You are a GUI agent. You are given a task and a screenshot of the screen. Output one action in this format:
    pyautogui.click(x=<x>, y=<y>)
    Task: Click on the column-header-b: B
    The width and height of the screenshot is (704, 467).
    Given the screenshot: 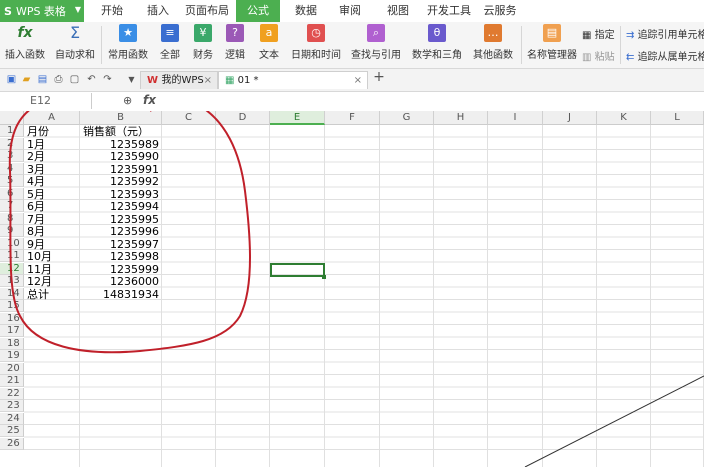 What is the action you would take?
    pyautogui.click(x=121, y=118)
    